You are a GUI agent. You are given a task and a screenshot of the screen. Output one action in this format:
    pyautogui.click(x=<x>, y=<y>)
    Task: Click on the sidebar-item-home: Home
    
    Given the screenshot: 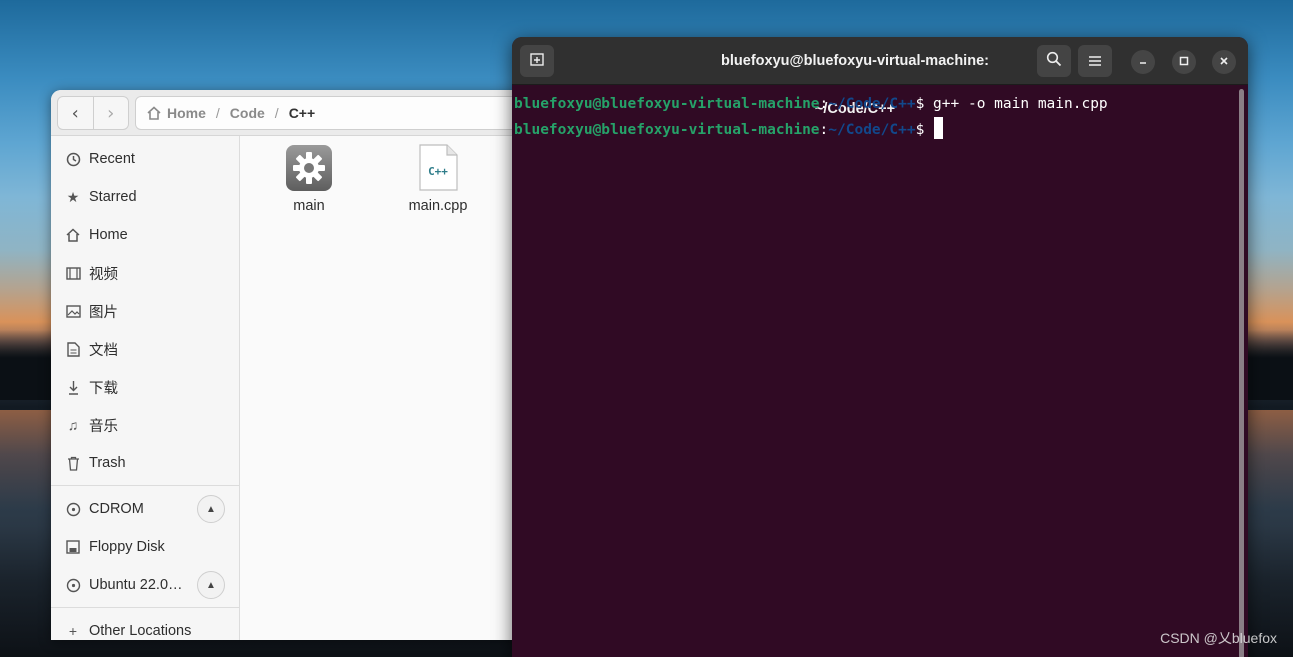 What is the action you would take?
    pyautogui.click(x=145, y=235)
    